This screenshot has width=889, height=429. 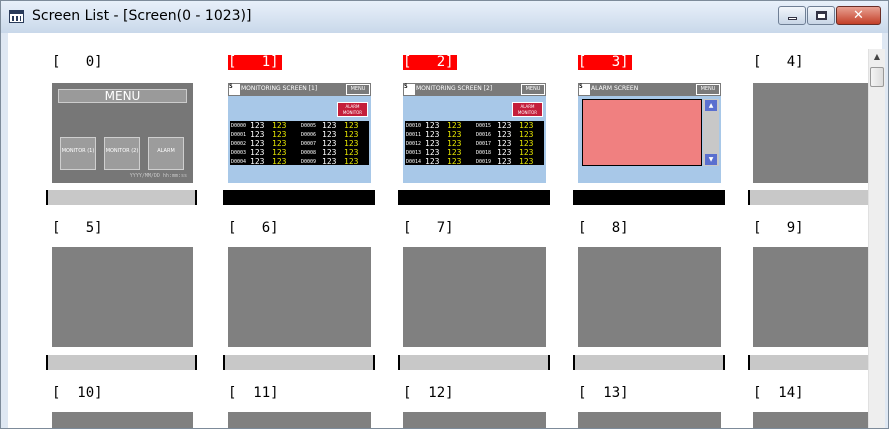 I want to click on device-cell: D0001, so click(x=239, y=135).